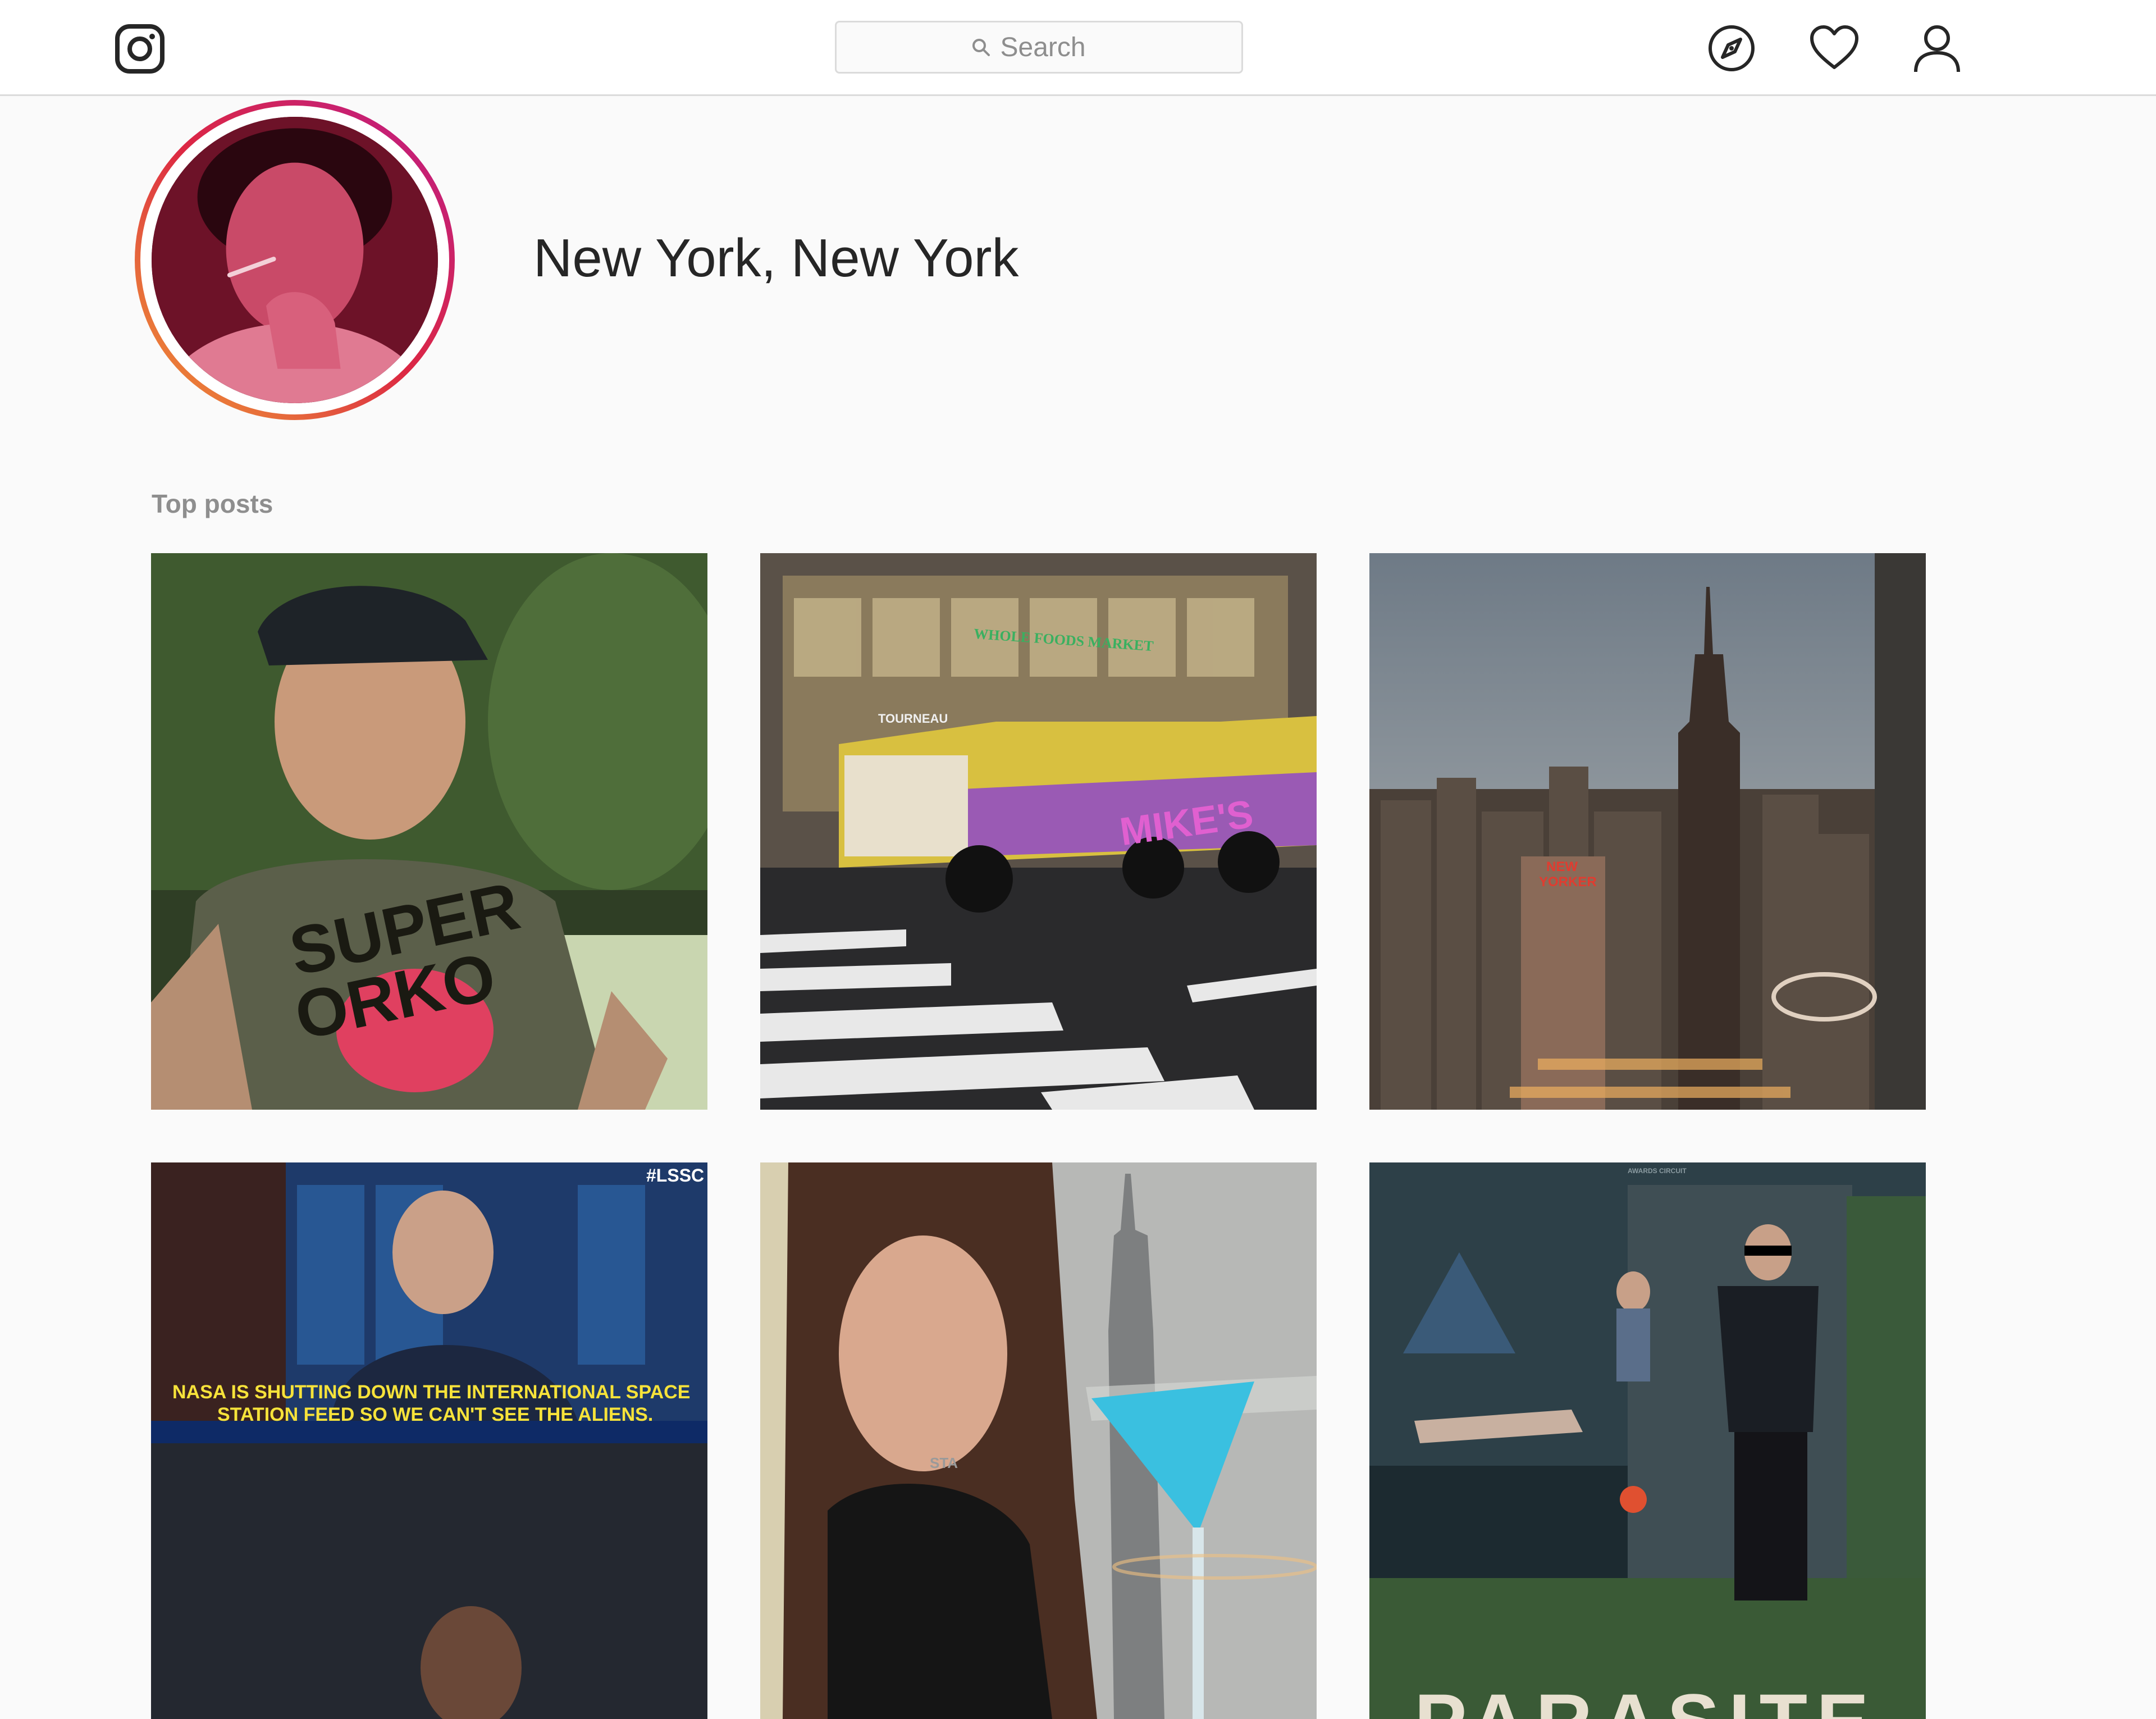 This screenshot has height=1719, width=2156. What do you see at coordinates (944, 1463) in the screenshot?
I see `post-5-text-sta: STA` at bounding box center [944, 1463].